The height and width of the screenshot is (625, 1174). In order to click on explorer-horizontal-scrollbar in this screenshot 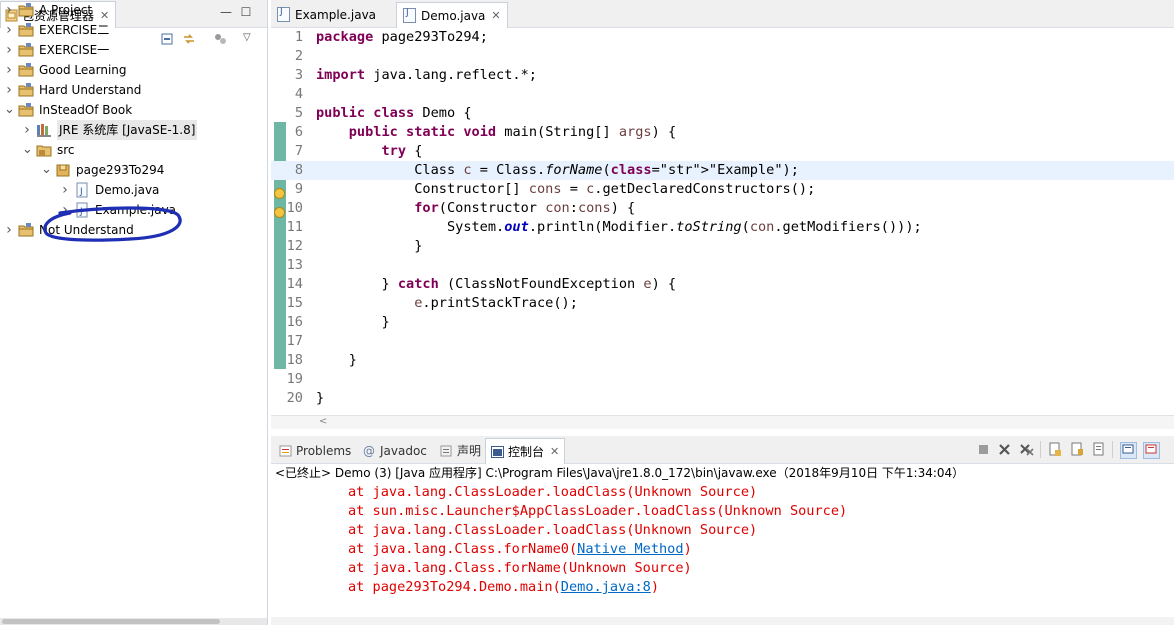, I will do `click(133, 621)`.